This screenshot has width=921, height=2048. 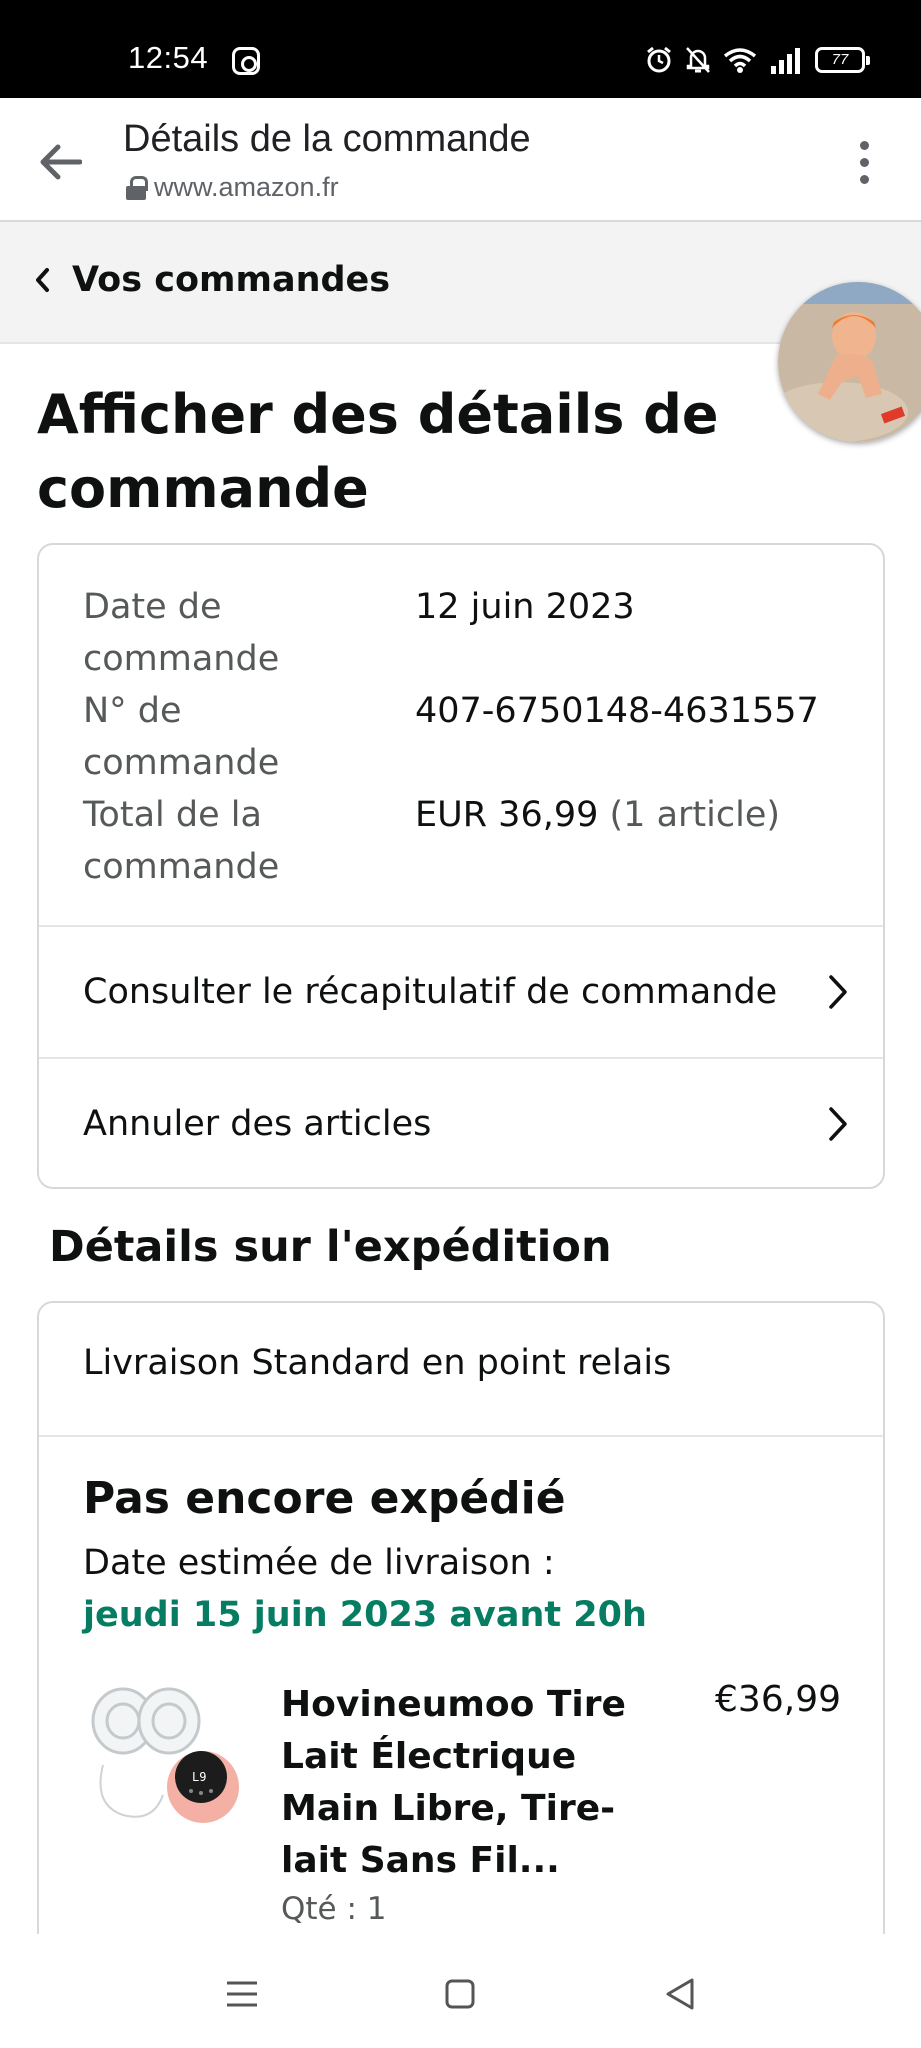 What do you see at coordinates (181, 633) in the screenshot?
I see `order-date-label: Date de commande` at bounding box center [181, 633].